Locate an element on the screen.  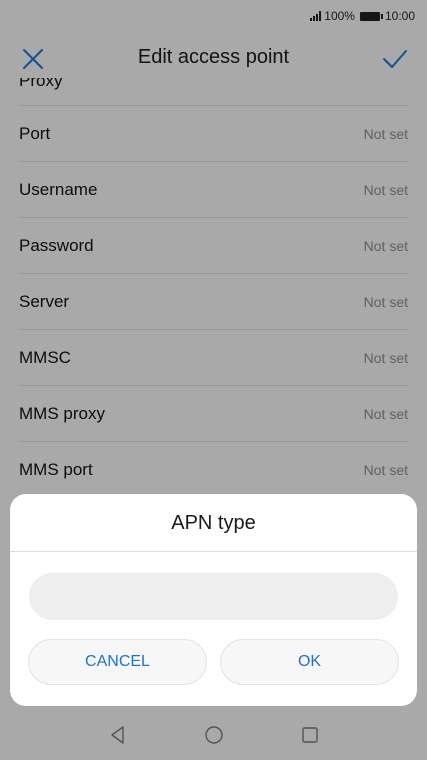
apn-type-input is located at coordinates (213, 596).